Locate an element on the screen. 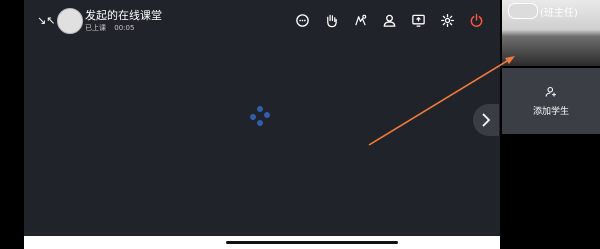 This screenshot has height=249, width=600. settings-icon is located at coordinates (447, 20).